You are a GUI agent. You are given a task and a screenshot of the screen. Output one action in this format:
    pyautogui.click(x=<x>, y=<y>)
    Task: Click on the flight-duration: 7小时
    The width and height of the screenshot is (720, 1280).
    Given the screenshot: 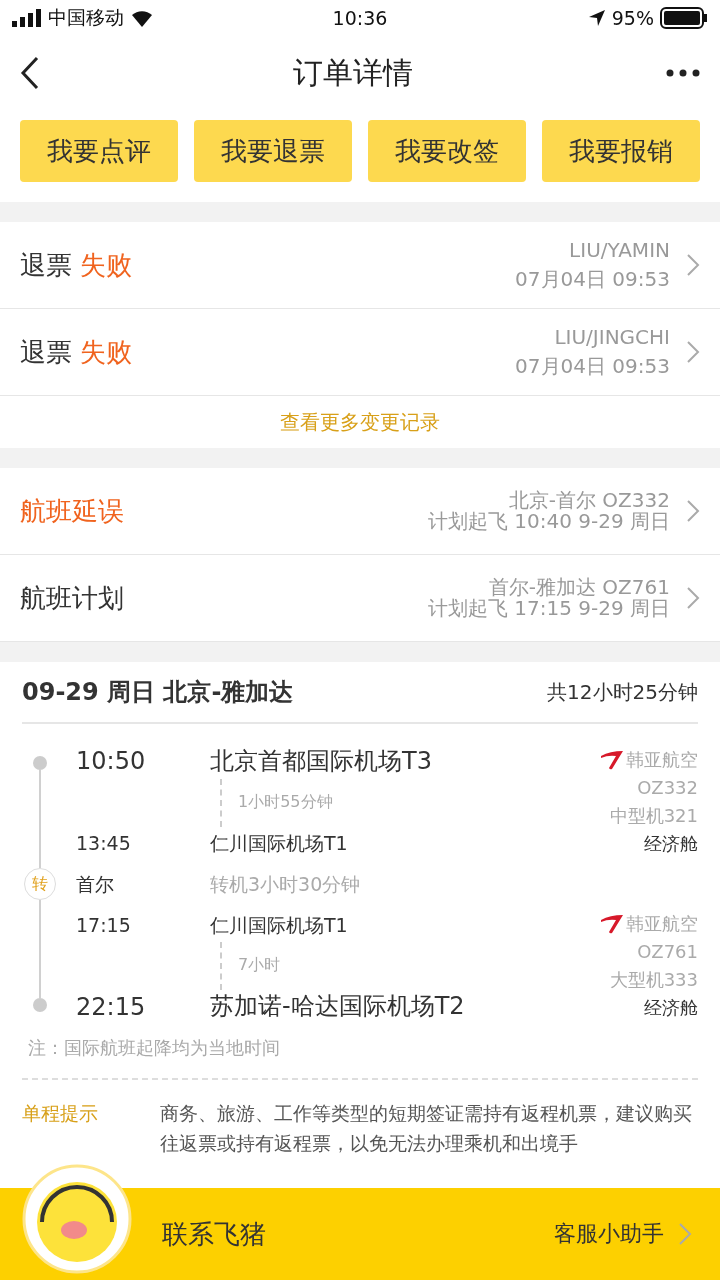 What is the action you would take?
    pyautogui.click(x=259, y=965)
    